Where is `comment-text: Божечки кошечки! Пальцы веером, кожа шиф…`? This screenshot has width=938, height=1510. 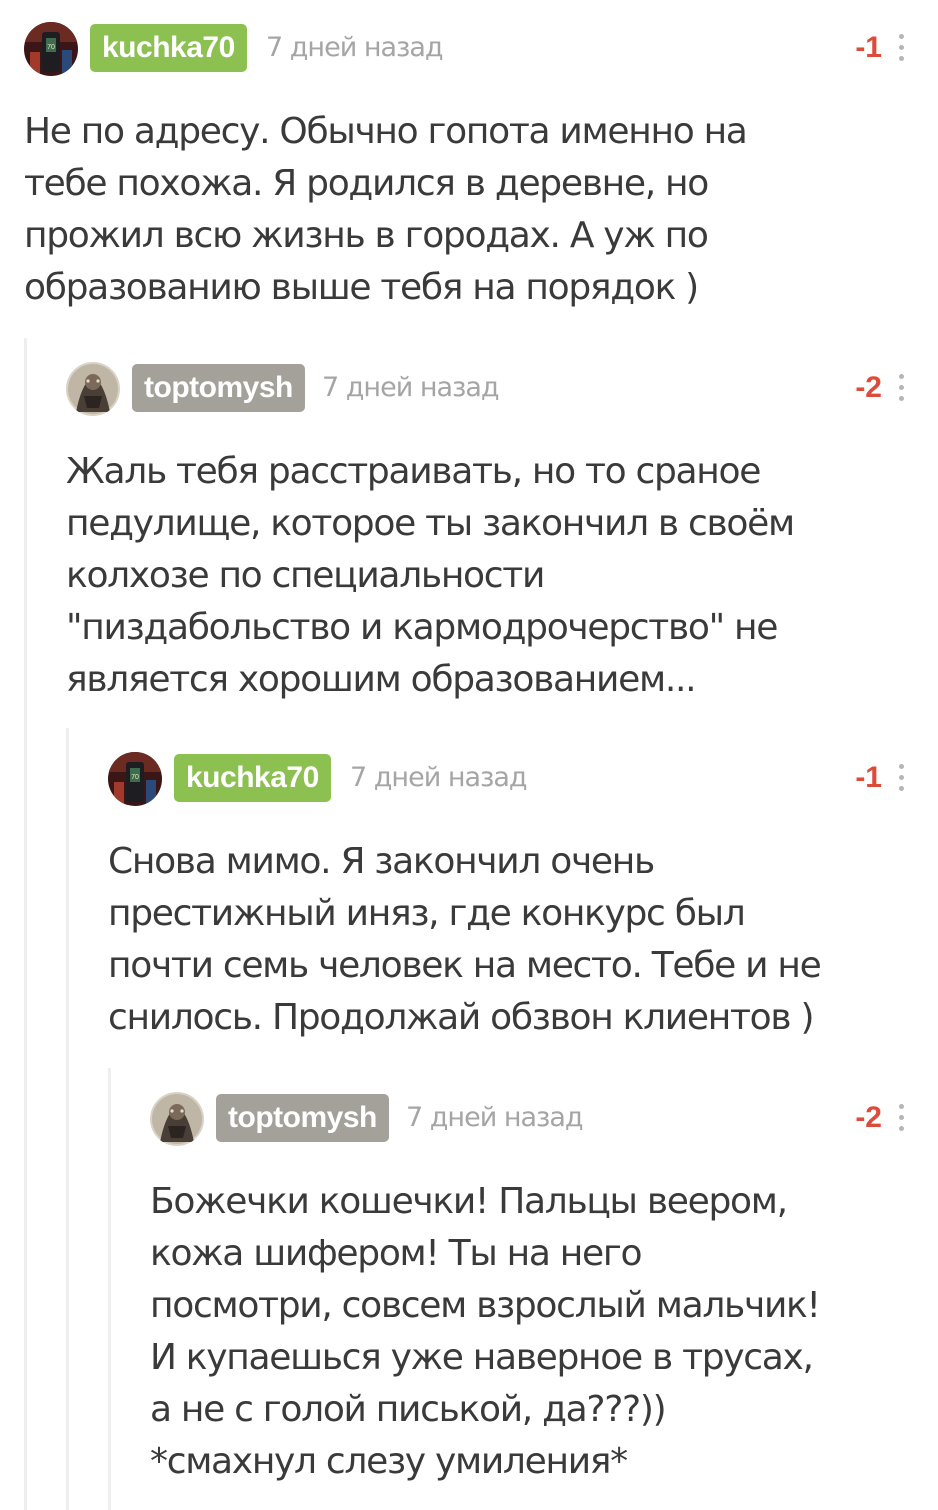
comment-text: Божечки кошечки! Пальцы веером, кожа шиф… is located at coordinates (485, 1331).